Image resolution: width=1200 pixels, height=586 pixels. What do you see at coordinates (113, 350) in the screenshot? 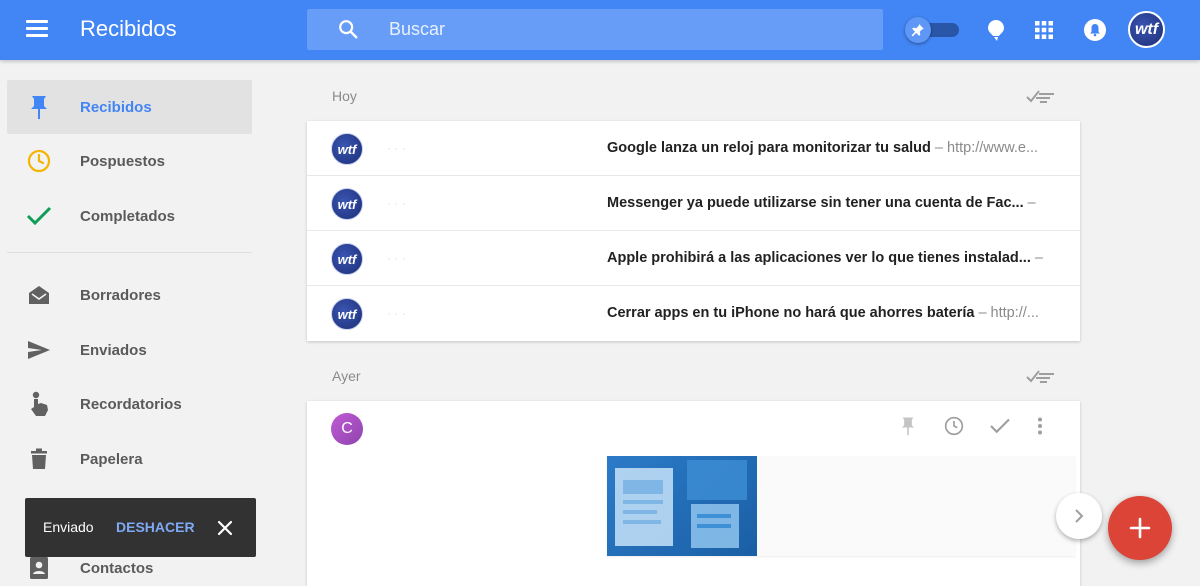
I see `sidebar-item-label: Enviados` at bounding box center [113, 350].